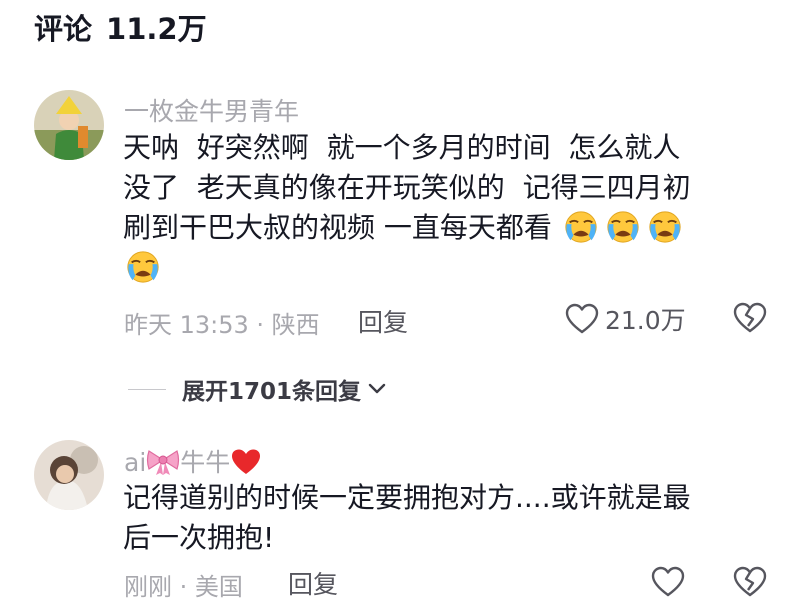  What do you see at coordinates (163, 462) in the screenshot?
I see `ribbon-bow-icon` at bounding box center [163, 462].